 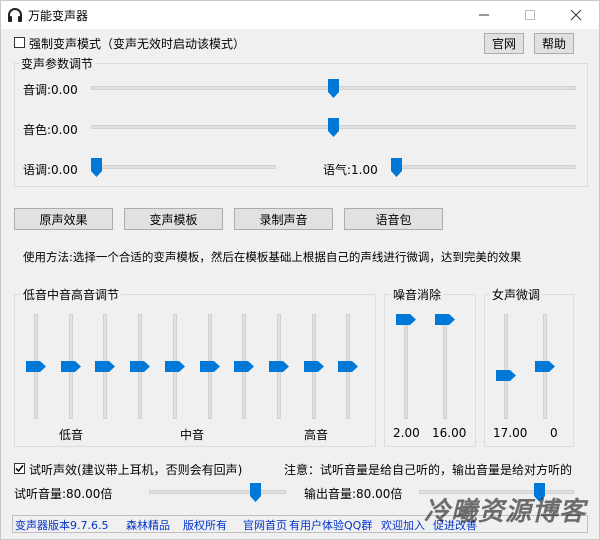 I want to click on minimize-icon, so click(x=484, y=15).